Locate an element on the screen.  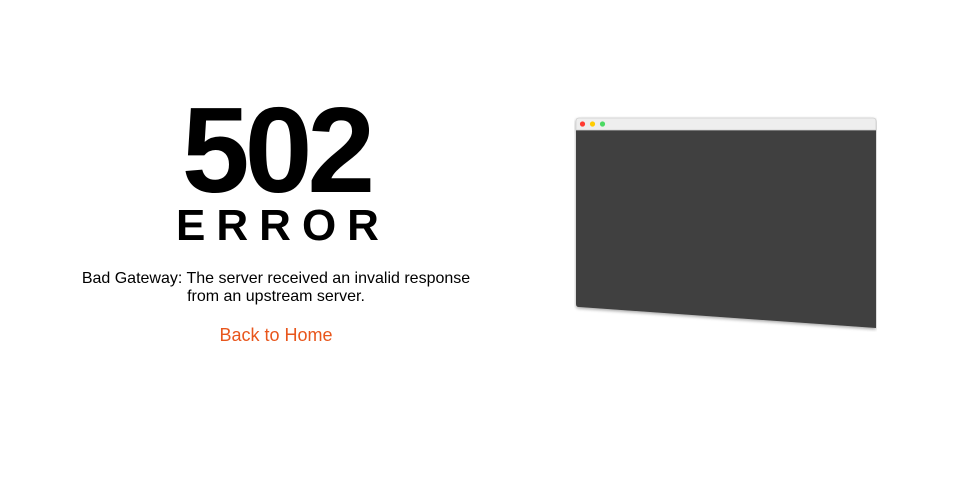
browser-window-icon is located at coordinates (726, 222).